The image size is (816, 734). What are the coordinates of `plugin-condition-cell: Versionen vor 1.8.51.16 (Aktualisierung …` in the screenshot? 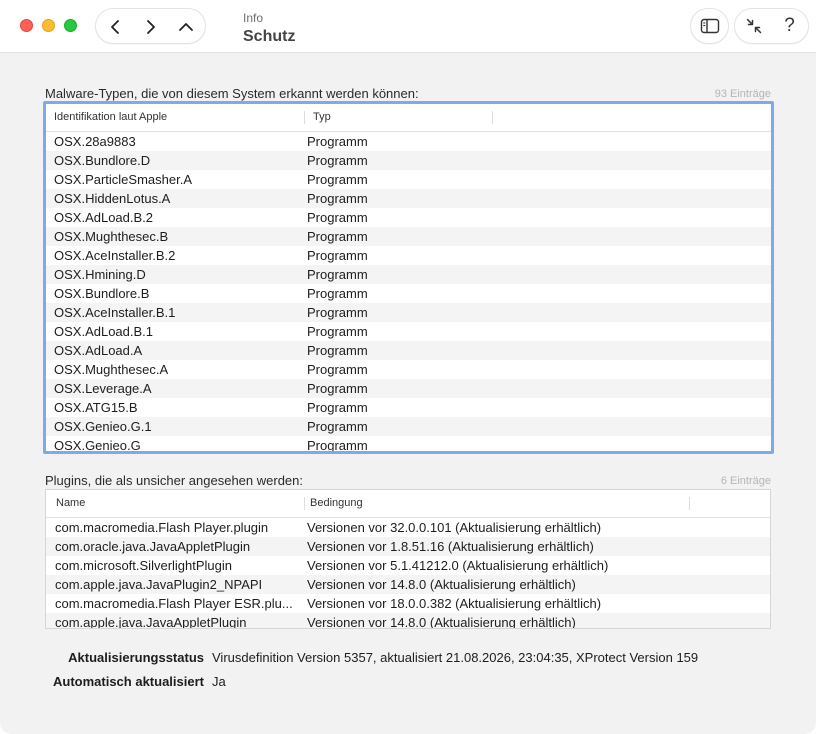 It's located at (450, 546).